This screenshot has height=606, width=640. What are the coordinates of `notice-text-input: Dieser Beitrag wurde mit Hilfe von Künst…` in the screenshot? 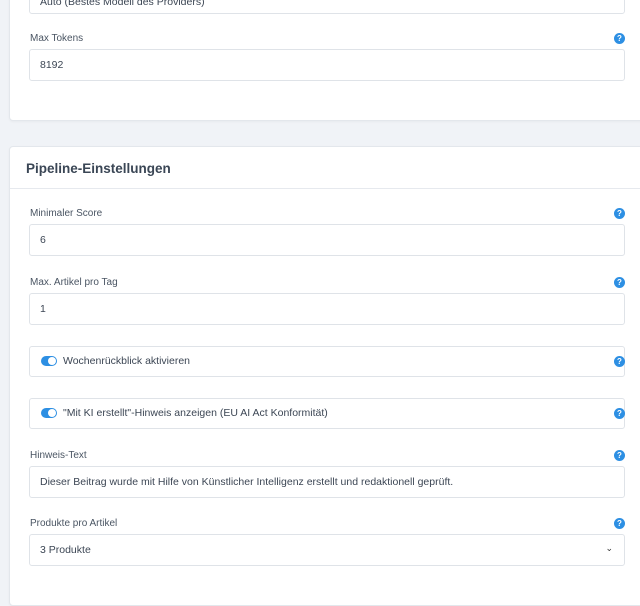 It's located at (327, 482).